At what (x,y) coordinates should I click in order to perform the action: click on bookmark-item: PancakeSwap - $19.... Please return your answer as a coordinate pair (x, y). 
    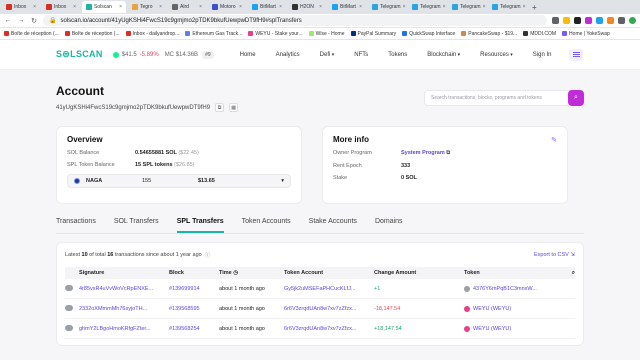
    Looking at the image, I should click on (489, 34).